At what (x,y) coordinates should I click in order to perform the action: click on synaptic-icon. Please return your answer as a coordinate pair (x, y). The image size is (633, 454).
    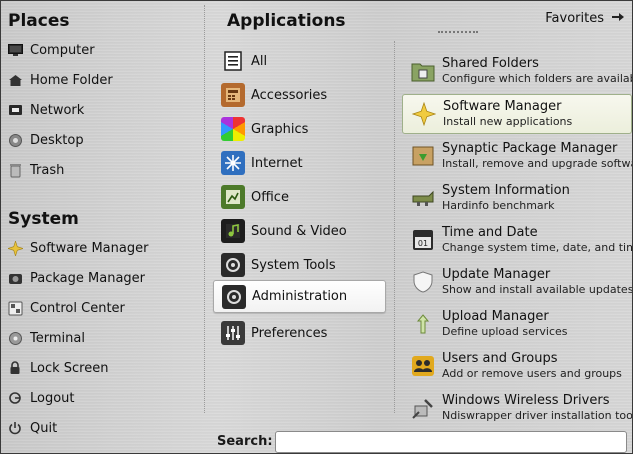
    Looking at the image, I should click on (423, 156).